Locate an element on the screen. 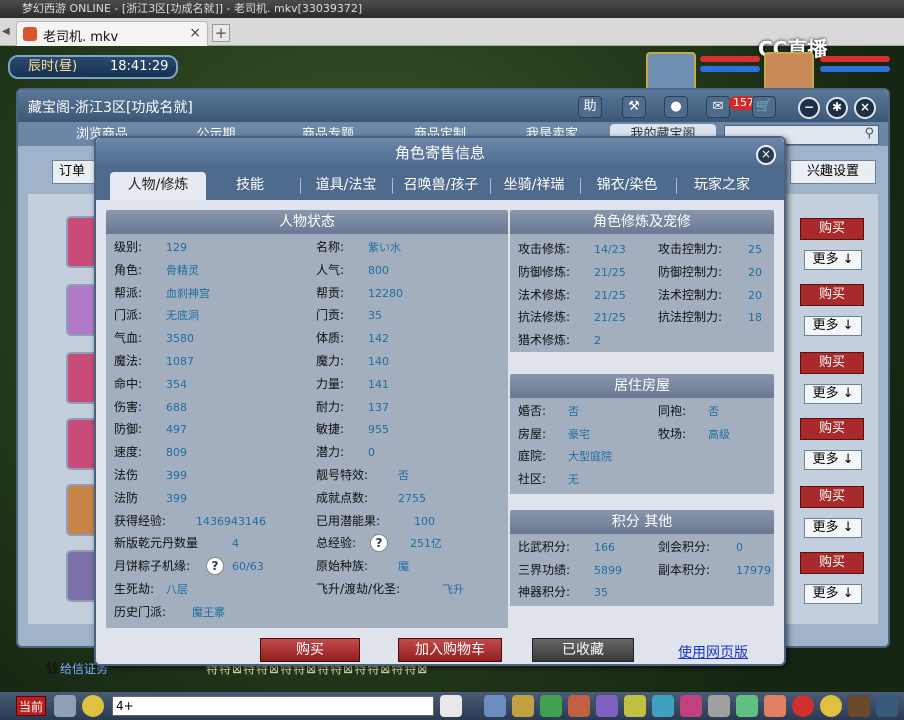 Image resolution: width=904 pixels, height=720 pixels. residence-row: 婚否: 否 同袍: 否 is located at coordinates (645, 411).